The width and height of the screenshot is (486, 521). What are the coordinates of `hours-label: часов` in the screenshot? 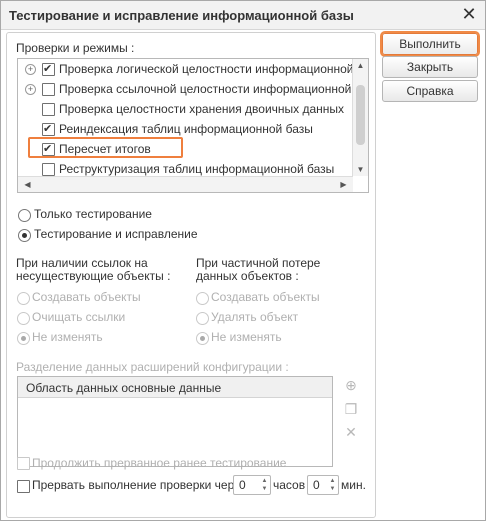 It's located at (289, 485).